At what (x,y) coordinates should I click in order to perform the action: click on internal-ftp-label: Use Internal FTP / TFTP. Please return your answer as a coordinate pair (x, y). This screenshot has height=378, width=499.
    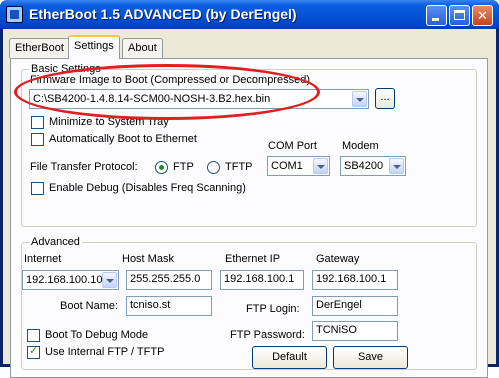
    Looking at the image, I should click on (105, 352).